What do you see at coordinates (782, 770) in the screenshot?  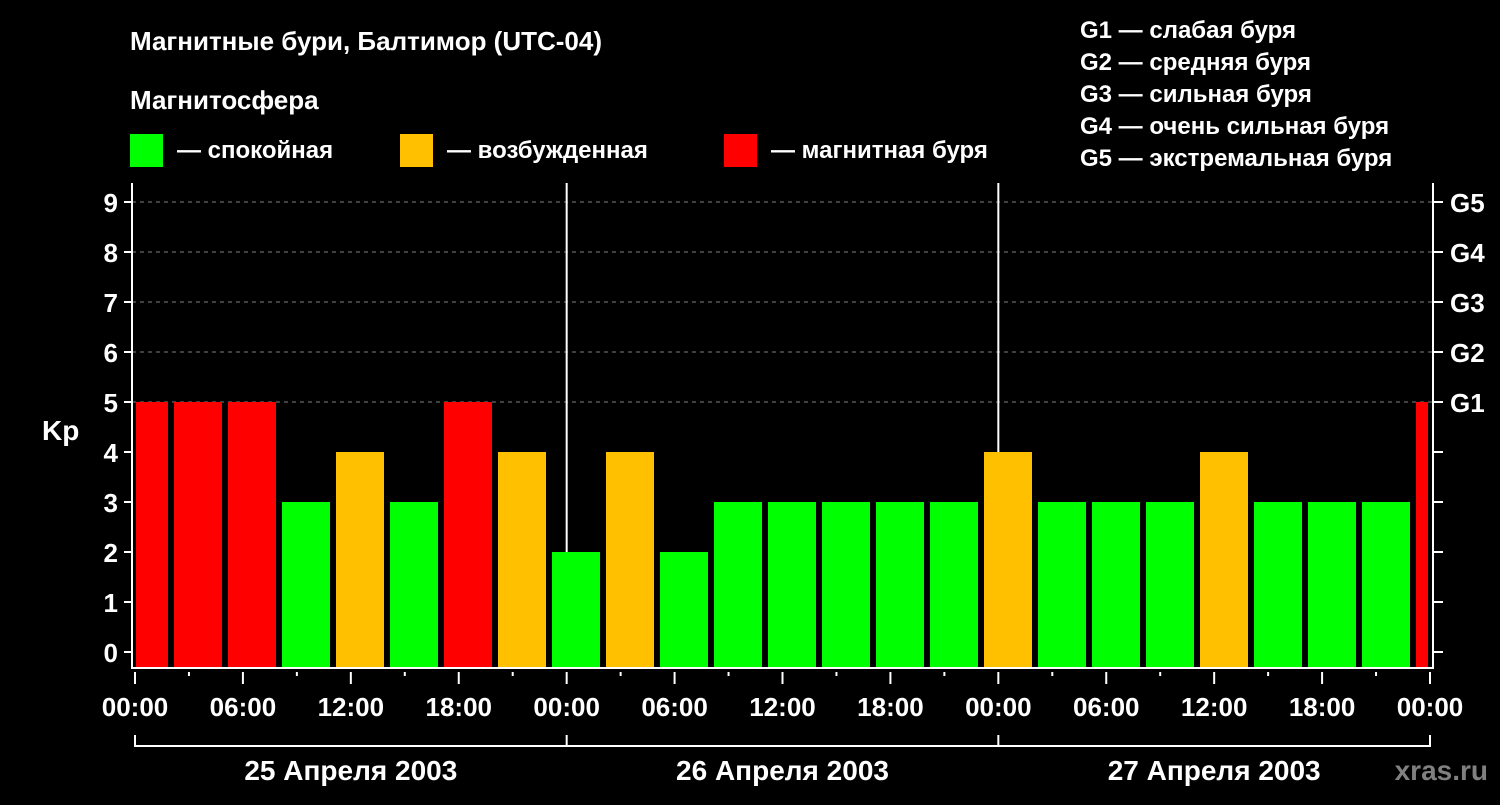 I see `date-label: 26 Апреля 2003` at bounding box center [782, 770].